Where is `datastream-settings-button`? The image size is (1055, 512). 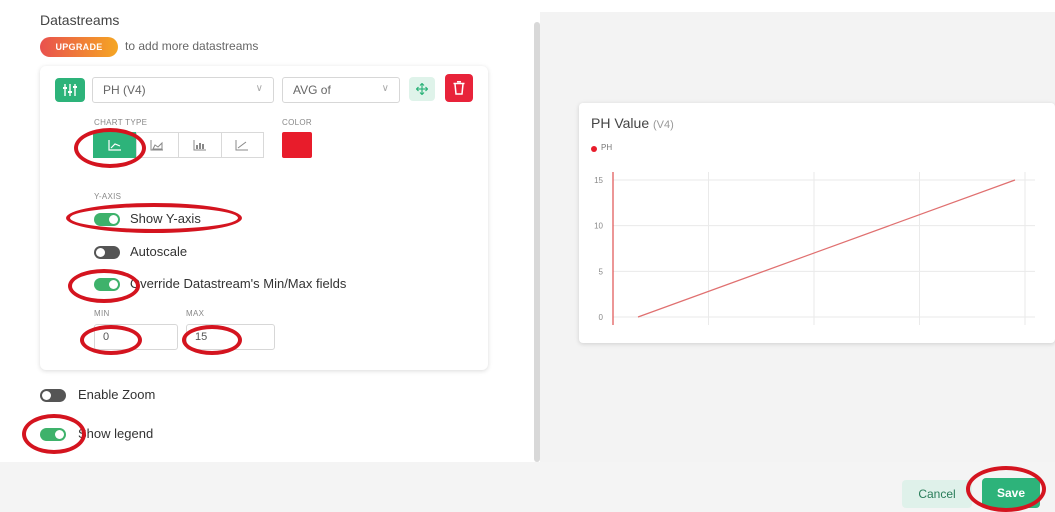
datastream-settings-button is located at coordinates (70, 90).